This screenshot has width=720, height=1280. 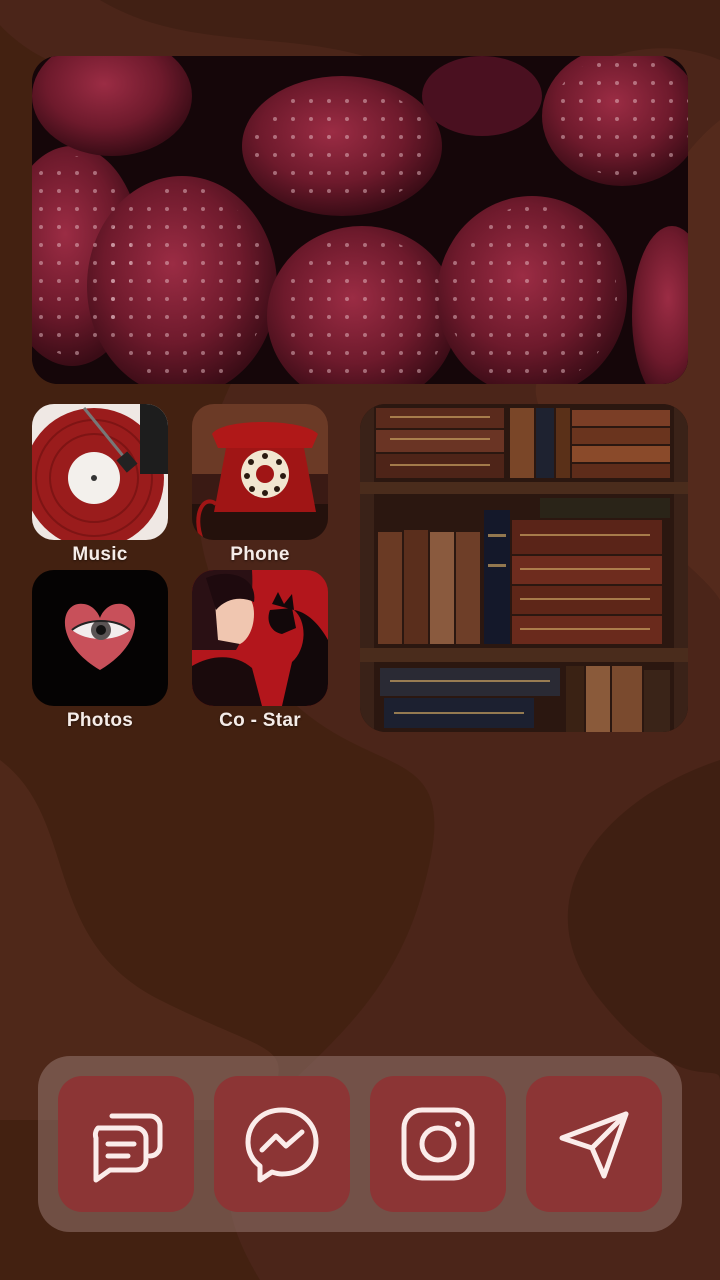 I want to click on heart-eye-icon, so click(x=100, y=638).